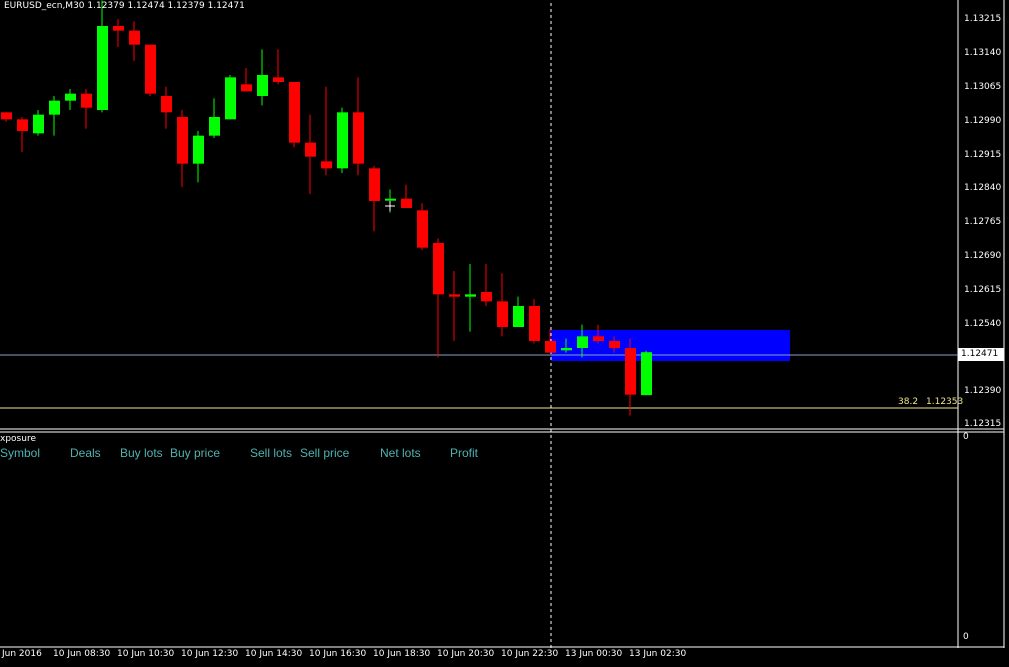 This screenshot has width=1009, height=667. What do you see at coordinates (22, 654) in the screenshot?
I see `time-tick-label: Jun 2016` at bounding box center [22, 654].